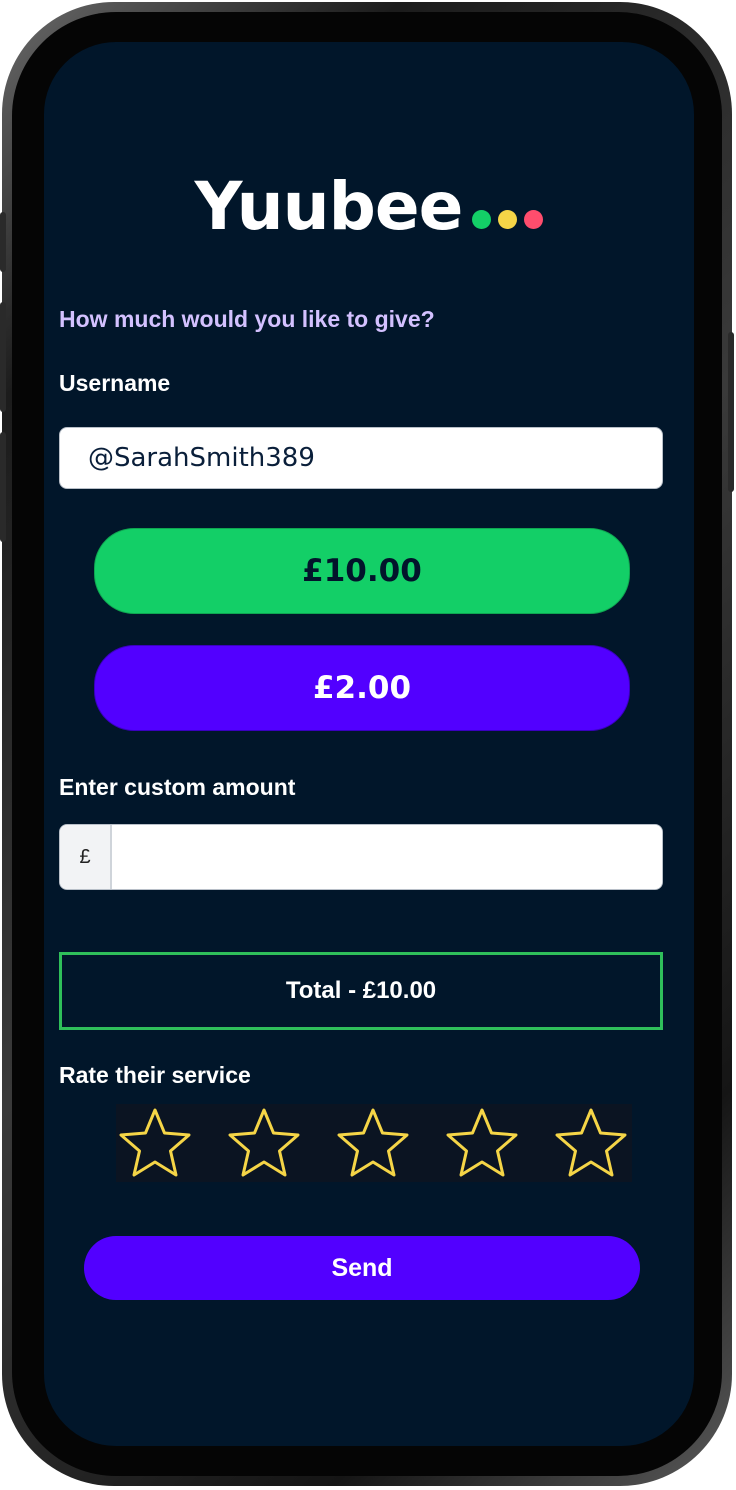 This screenshot has width=736, height=1490. I want to click on phone-power-button, so click(731, 412).